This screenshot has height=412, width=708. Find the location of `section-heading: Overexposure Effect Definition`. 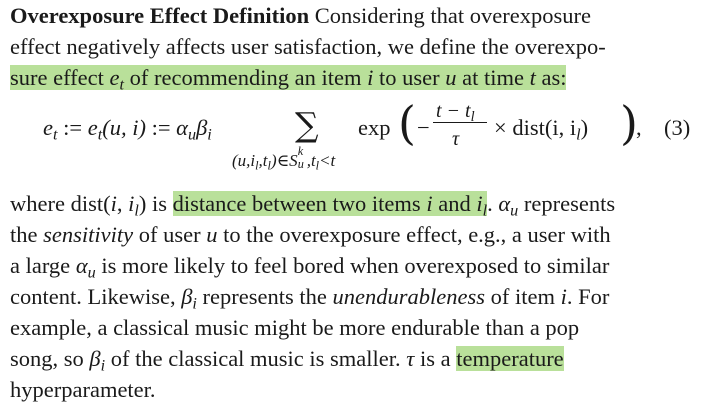

section-heading: Overexposure Effect Definition is located at coordinates (160, 15).